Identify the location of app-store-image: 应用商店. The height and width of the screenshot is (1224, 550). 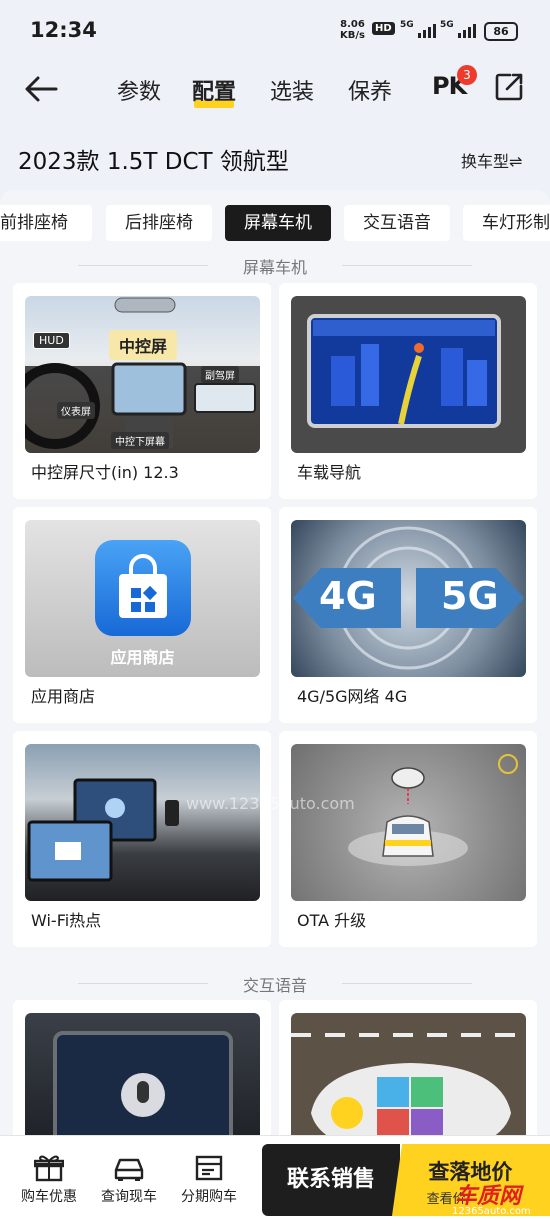
(142, 598).